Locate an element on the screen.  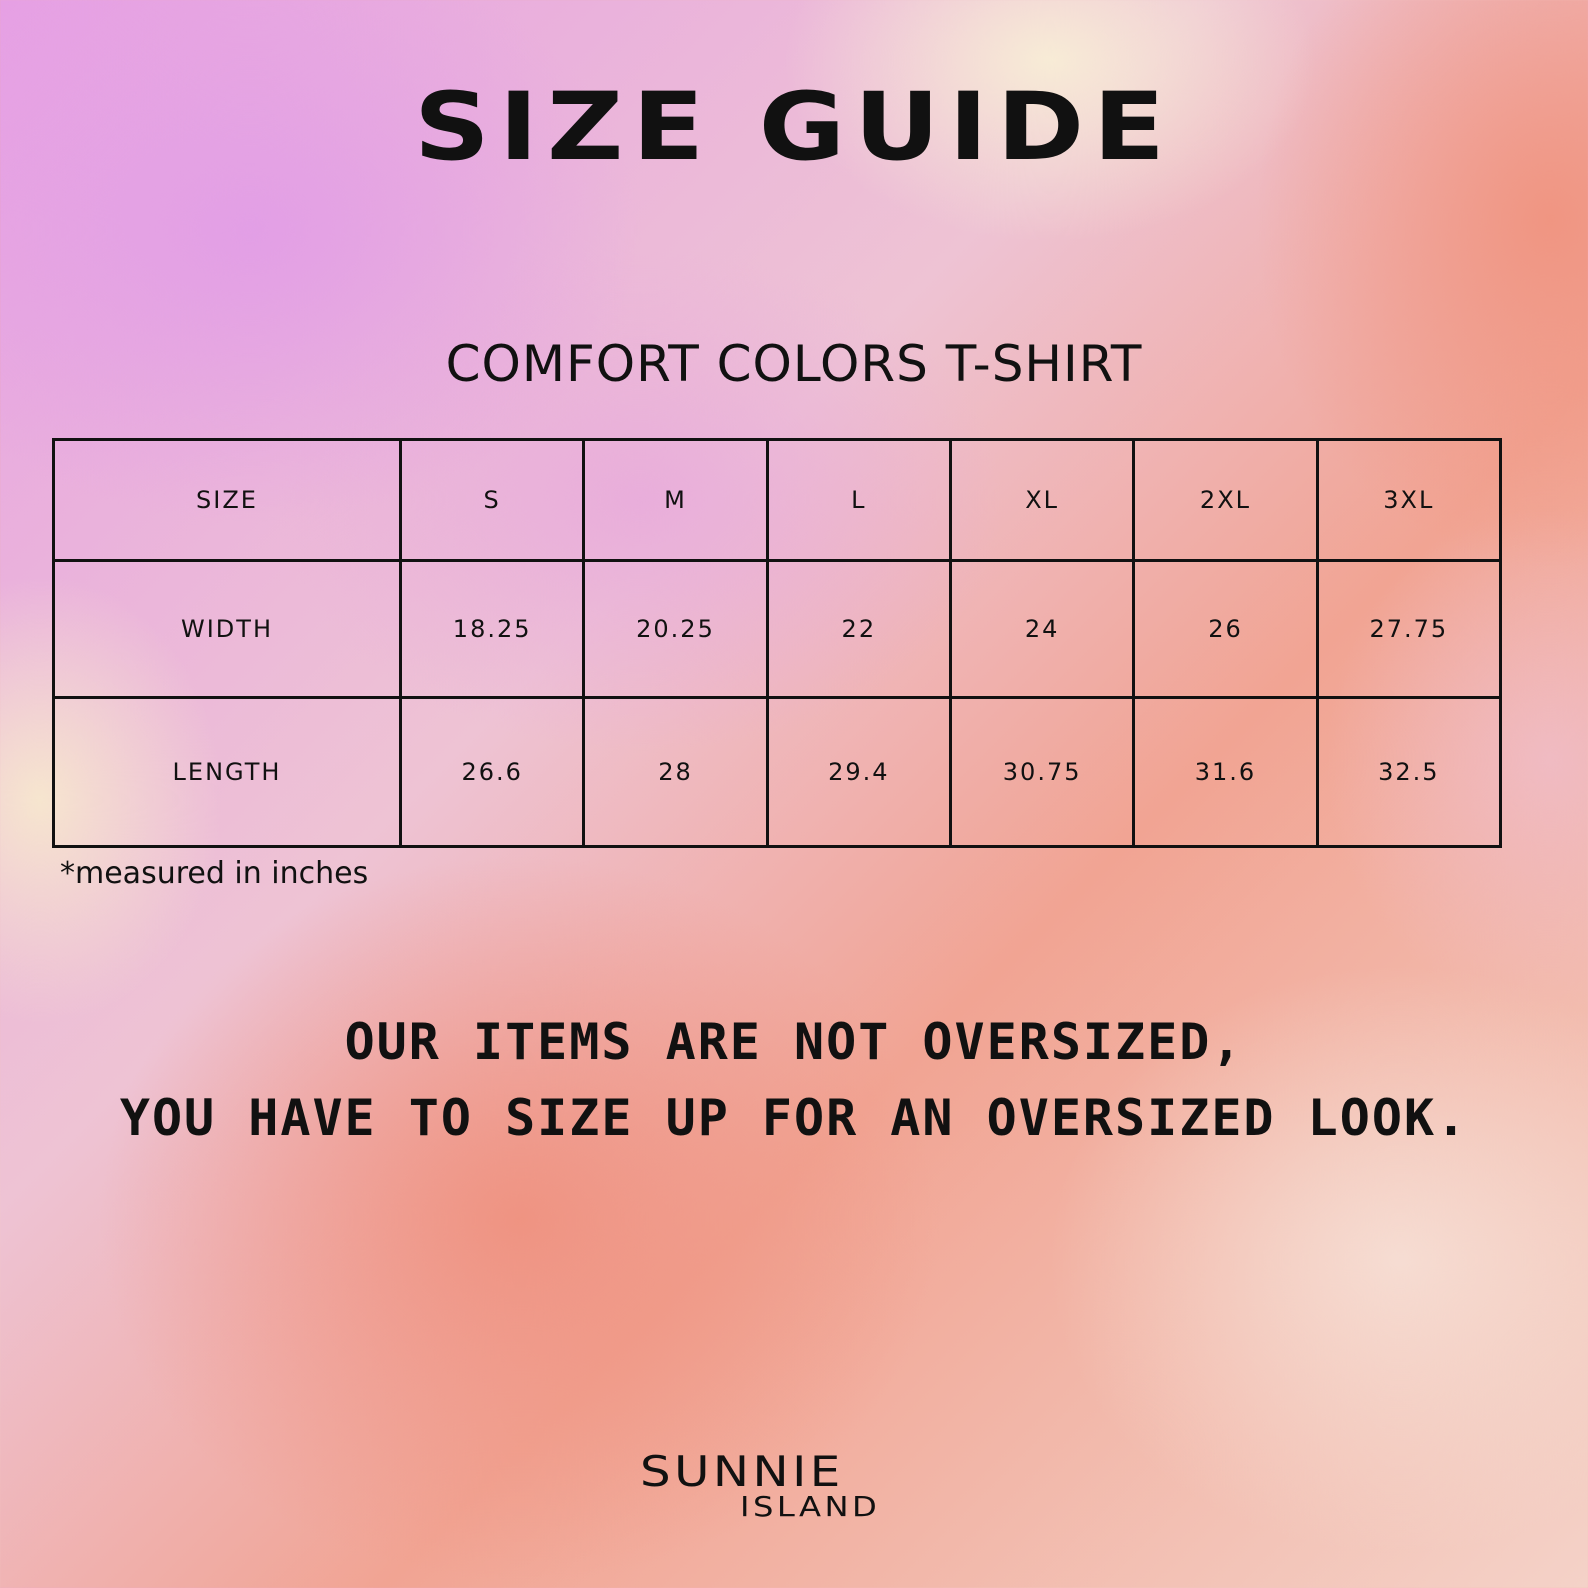
page-title: SIZE GUIDE is located at coordinates (794, 127).